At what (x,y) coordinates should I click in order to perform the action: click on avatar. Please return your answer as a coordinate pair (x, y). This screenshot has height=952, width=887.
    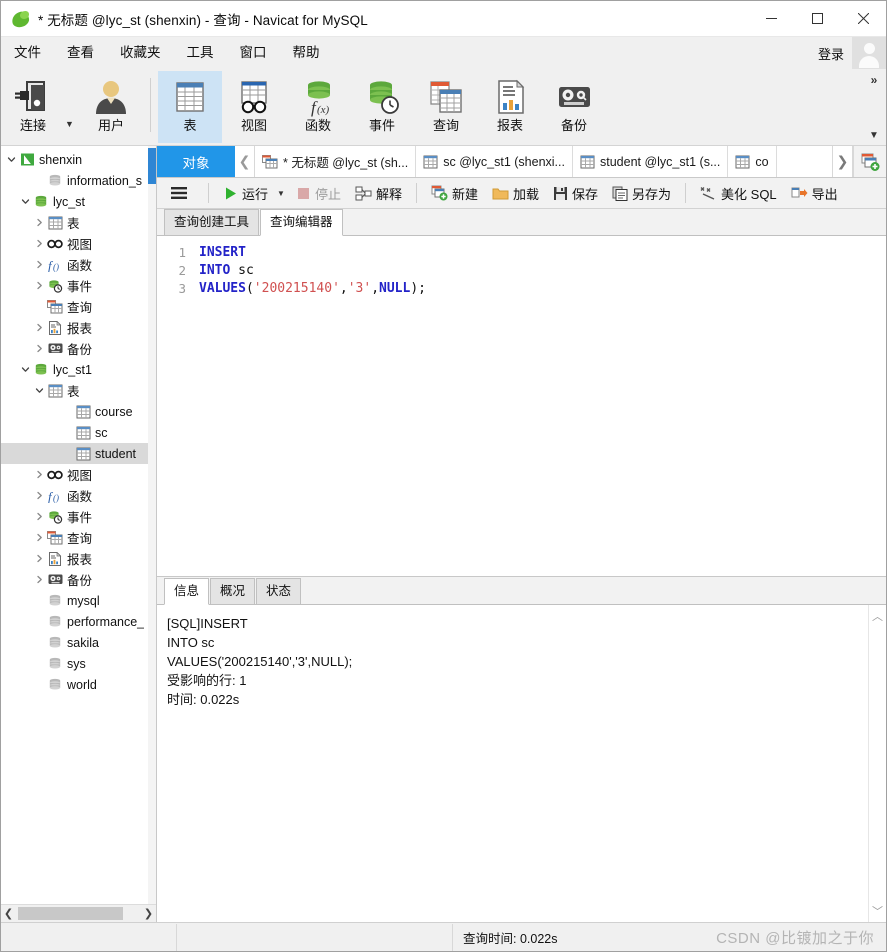
    Looking at the image, I should click on (869, 53).